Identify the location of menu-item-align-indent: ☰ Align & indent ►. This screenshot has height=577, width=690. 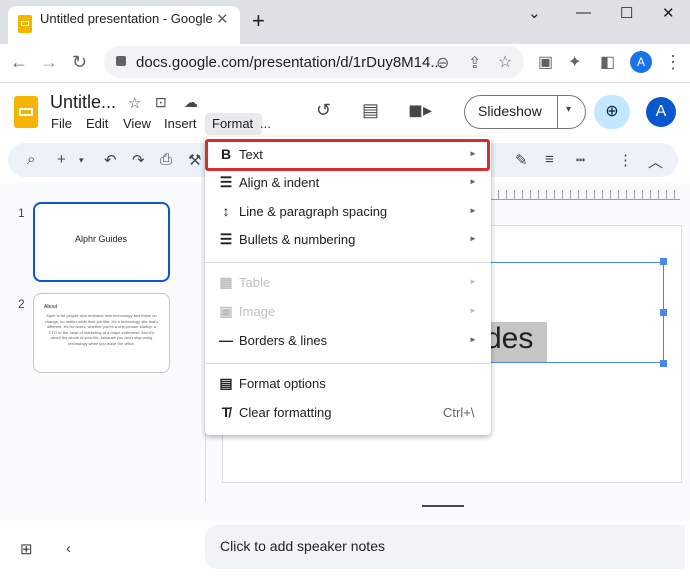
(348, 183).